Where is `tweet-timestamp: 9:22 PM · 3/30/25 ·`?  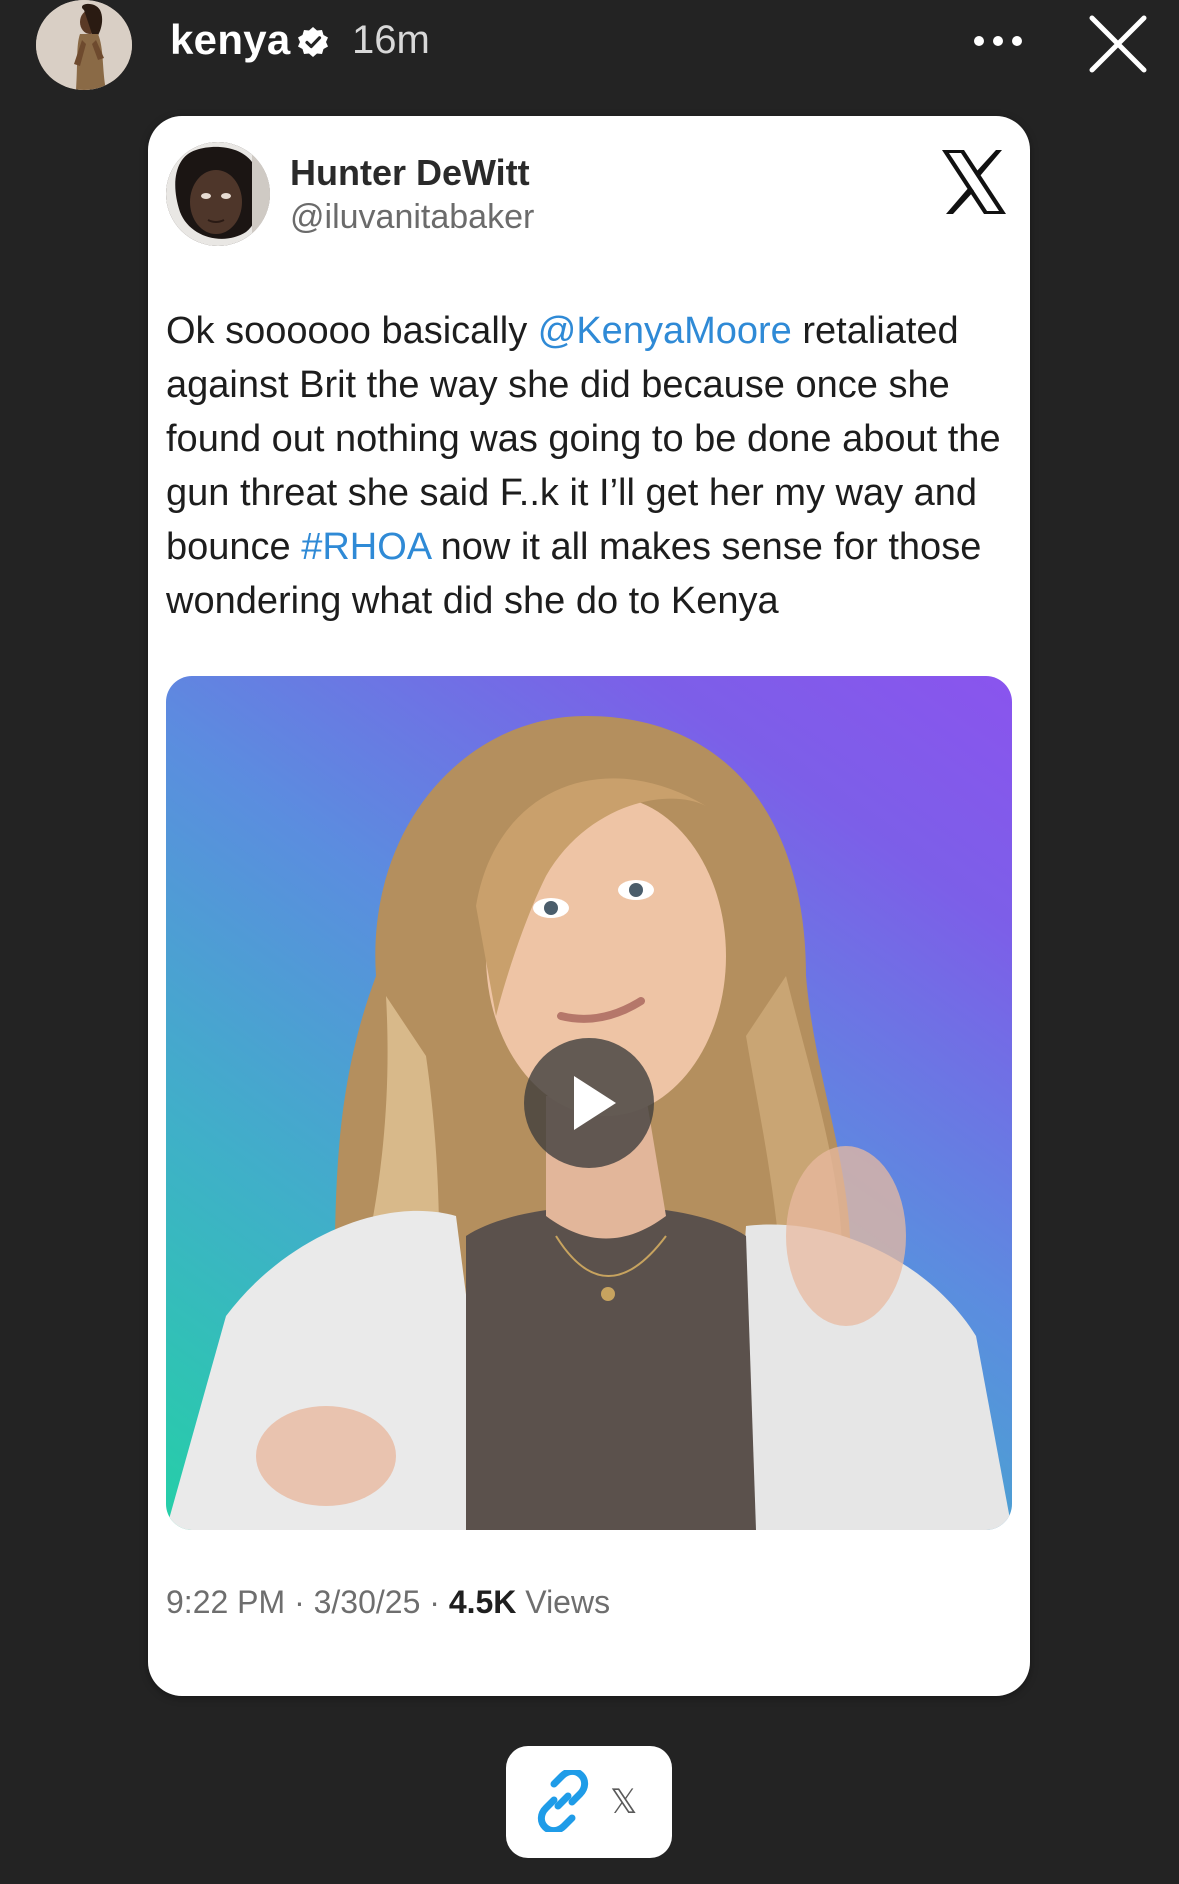 tweet-timestamp: 9:22 PM · 3/30/25 · is located at coordinates (307, 1602).